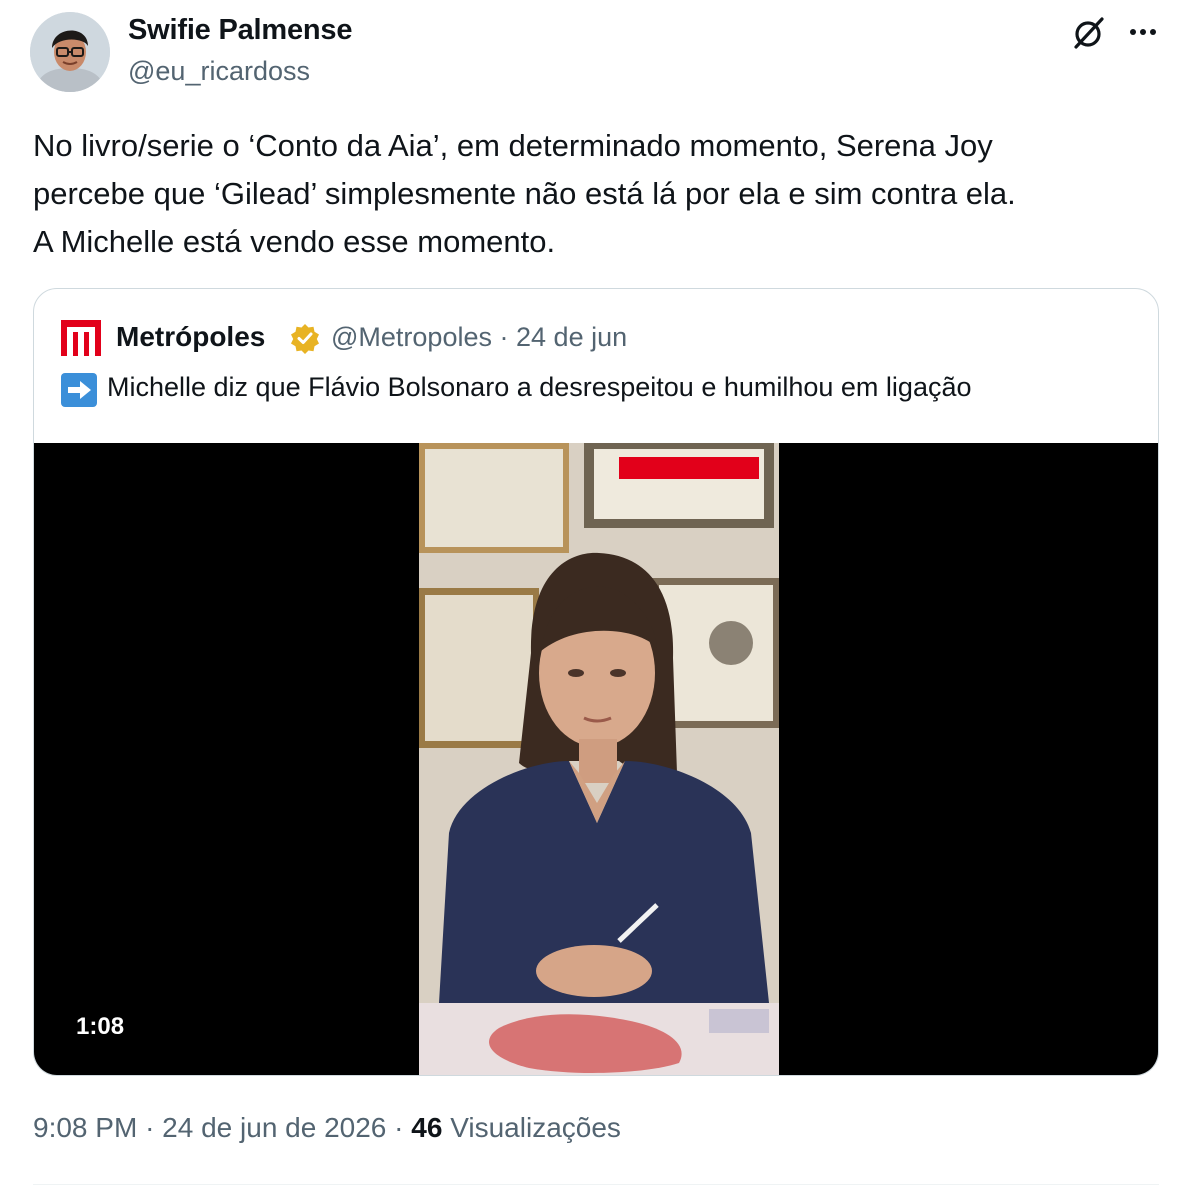  I want to click on views-count: 46, so click(427, 1127).